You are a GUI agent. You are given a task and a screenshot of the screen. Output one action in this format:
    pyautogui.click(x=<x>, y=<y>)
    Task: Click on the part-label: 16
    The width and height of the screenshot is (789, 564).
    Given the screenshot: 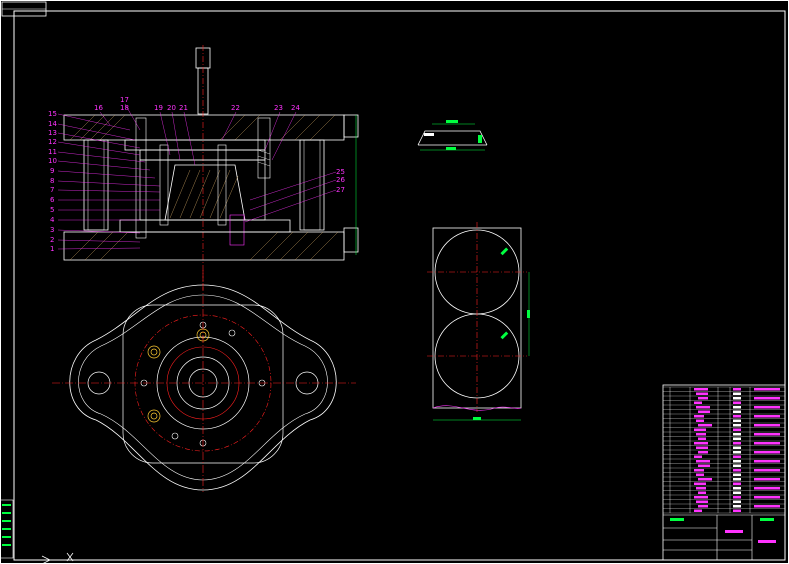 What is the action you would take?
    pyautogui.click(x=98, y=108)
    